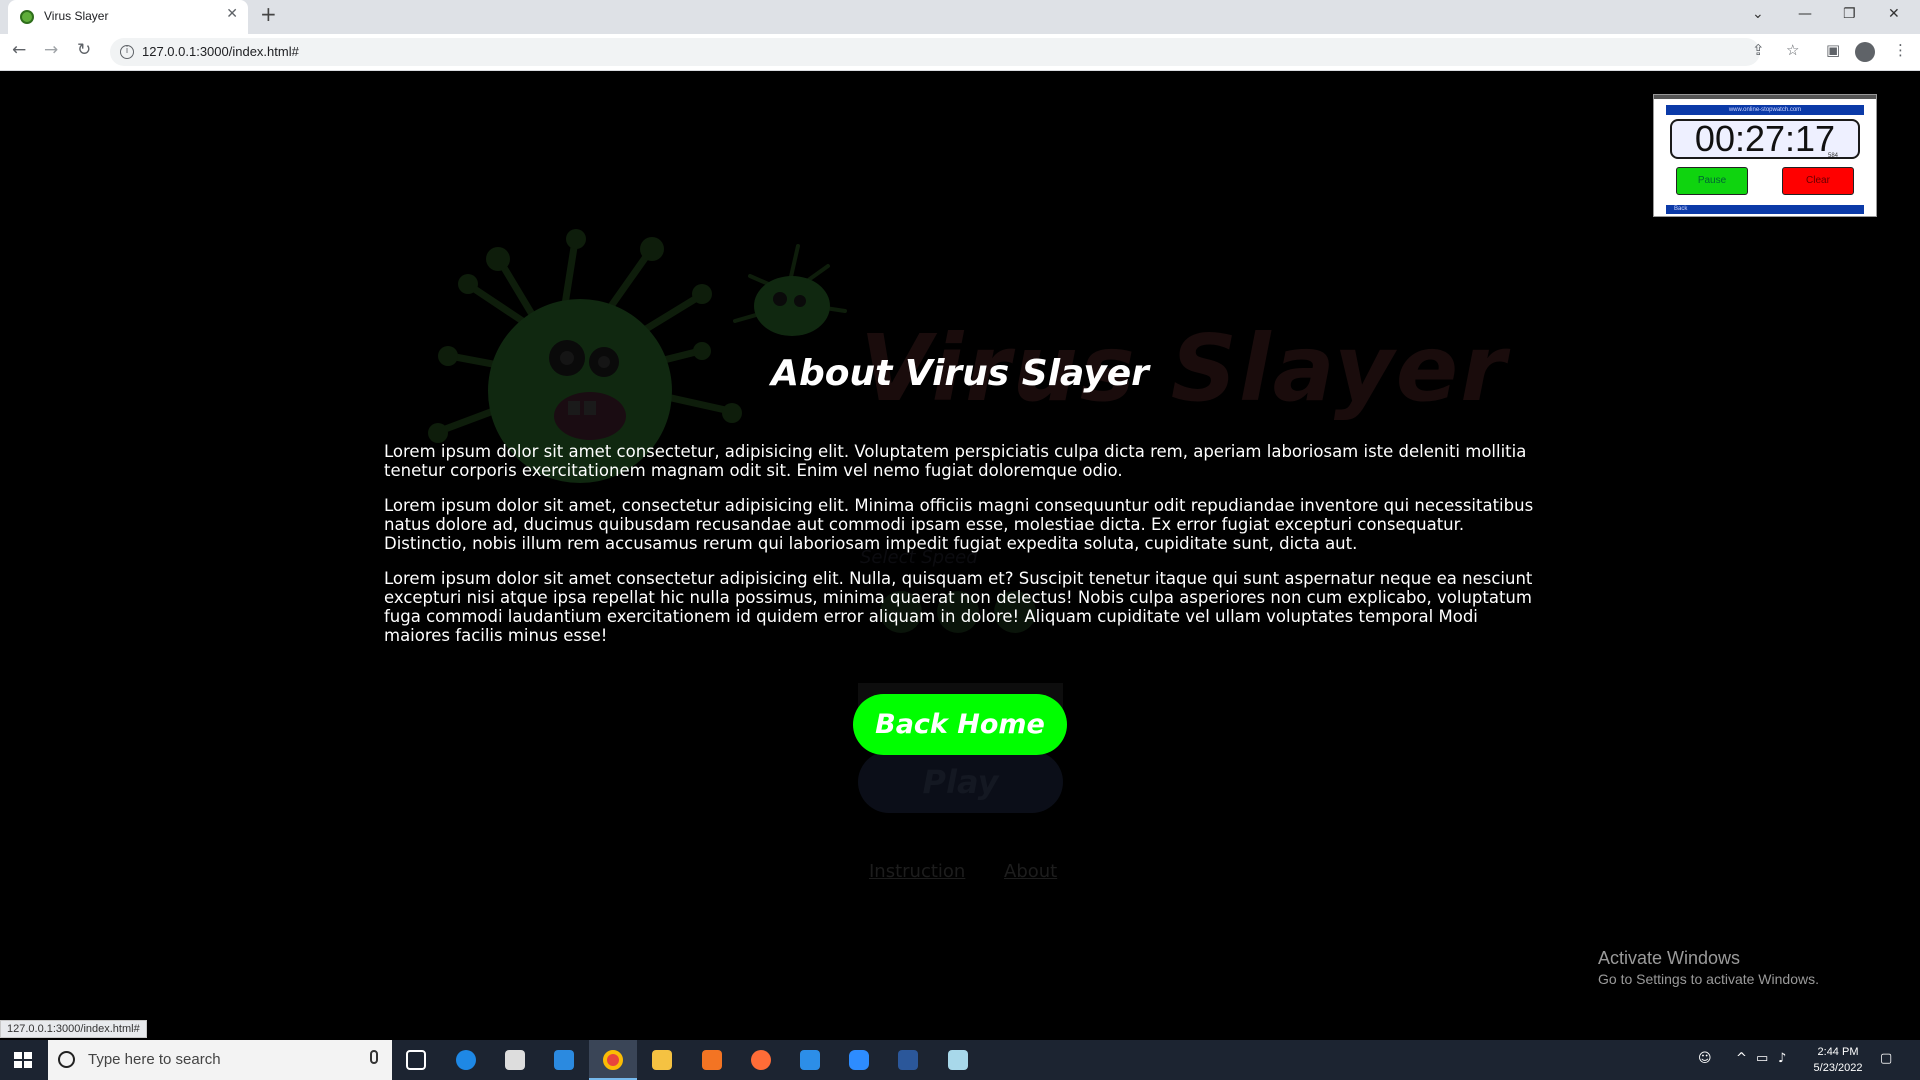 The height and width of the screenshot is (1080, 1920). I want to click on mail-icon, so click(564, 1060).